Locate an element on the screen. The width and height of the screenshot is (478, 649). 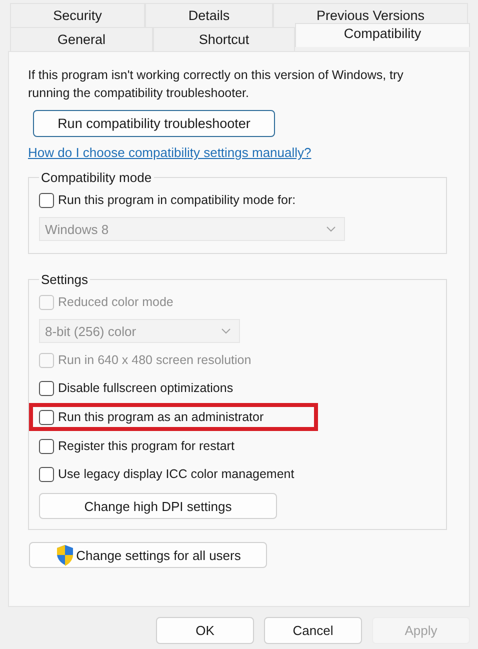
help-link: How do I choose compatibility settings manually? is located at coordinates (237, 152).